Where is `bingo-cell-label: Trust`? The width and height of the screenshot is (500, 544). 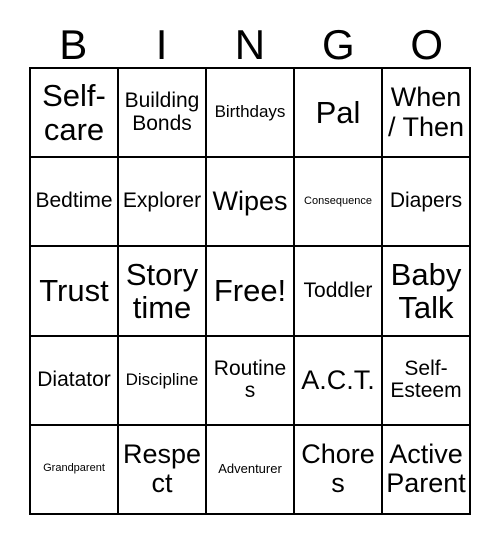 bingo-cell-label: Trust is located at coordinates (74, 291).